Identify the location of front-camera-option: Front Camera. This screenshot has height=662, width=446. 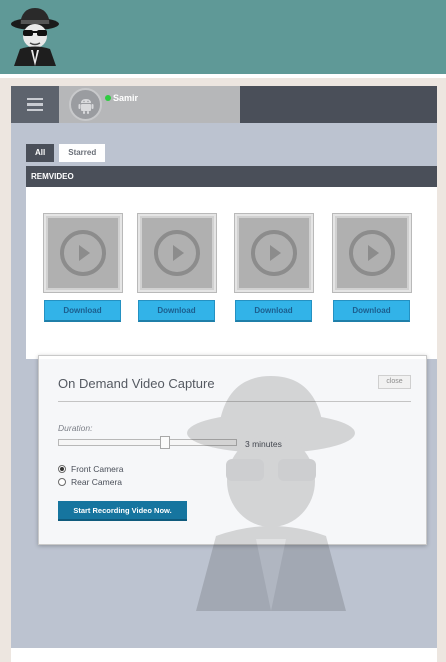
(90, 469).